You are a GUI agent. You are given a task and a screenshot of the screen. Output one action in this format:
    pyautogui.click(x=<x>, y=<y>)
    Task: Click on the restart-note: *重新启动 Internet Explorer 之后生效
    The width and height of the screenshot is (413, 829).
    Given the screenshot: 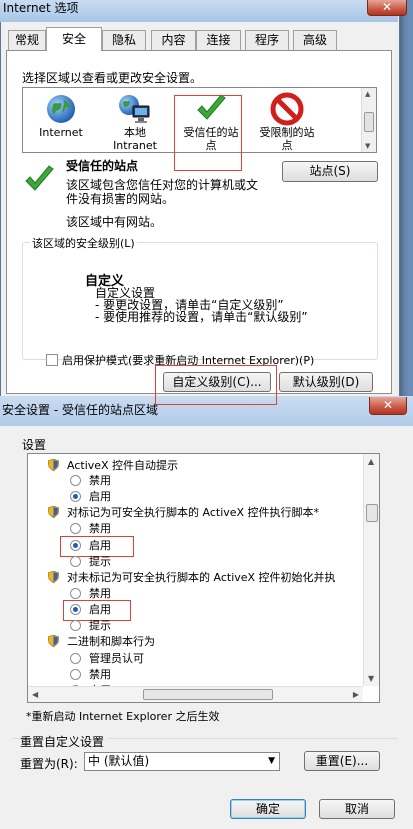 What is the action you would take?
    pyautogui.click(x=123, y=716)
    